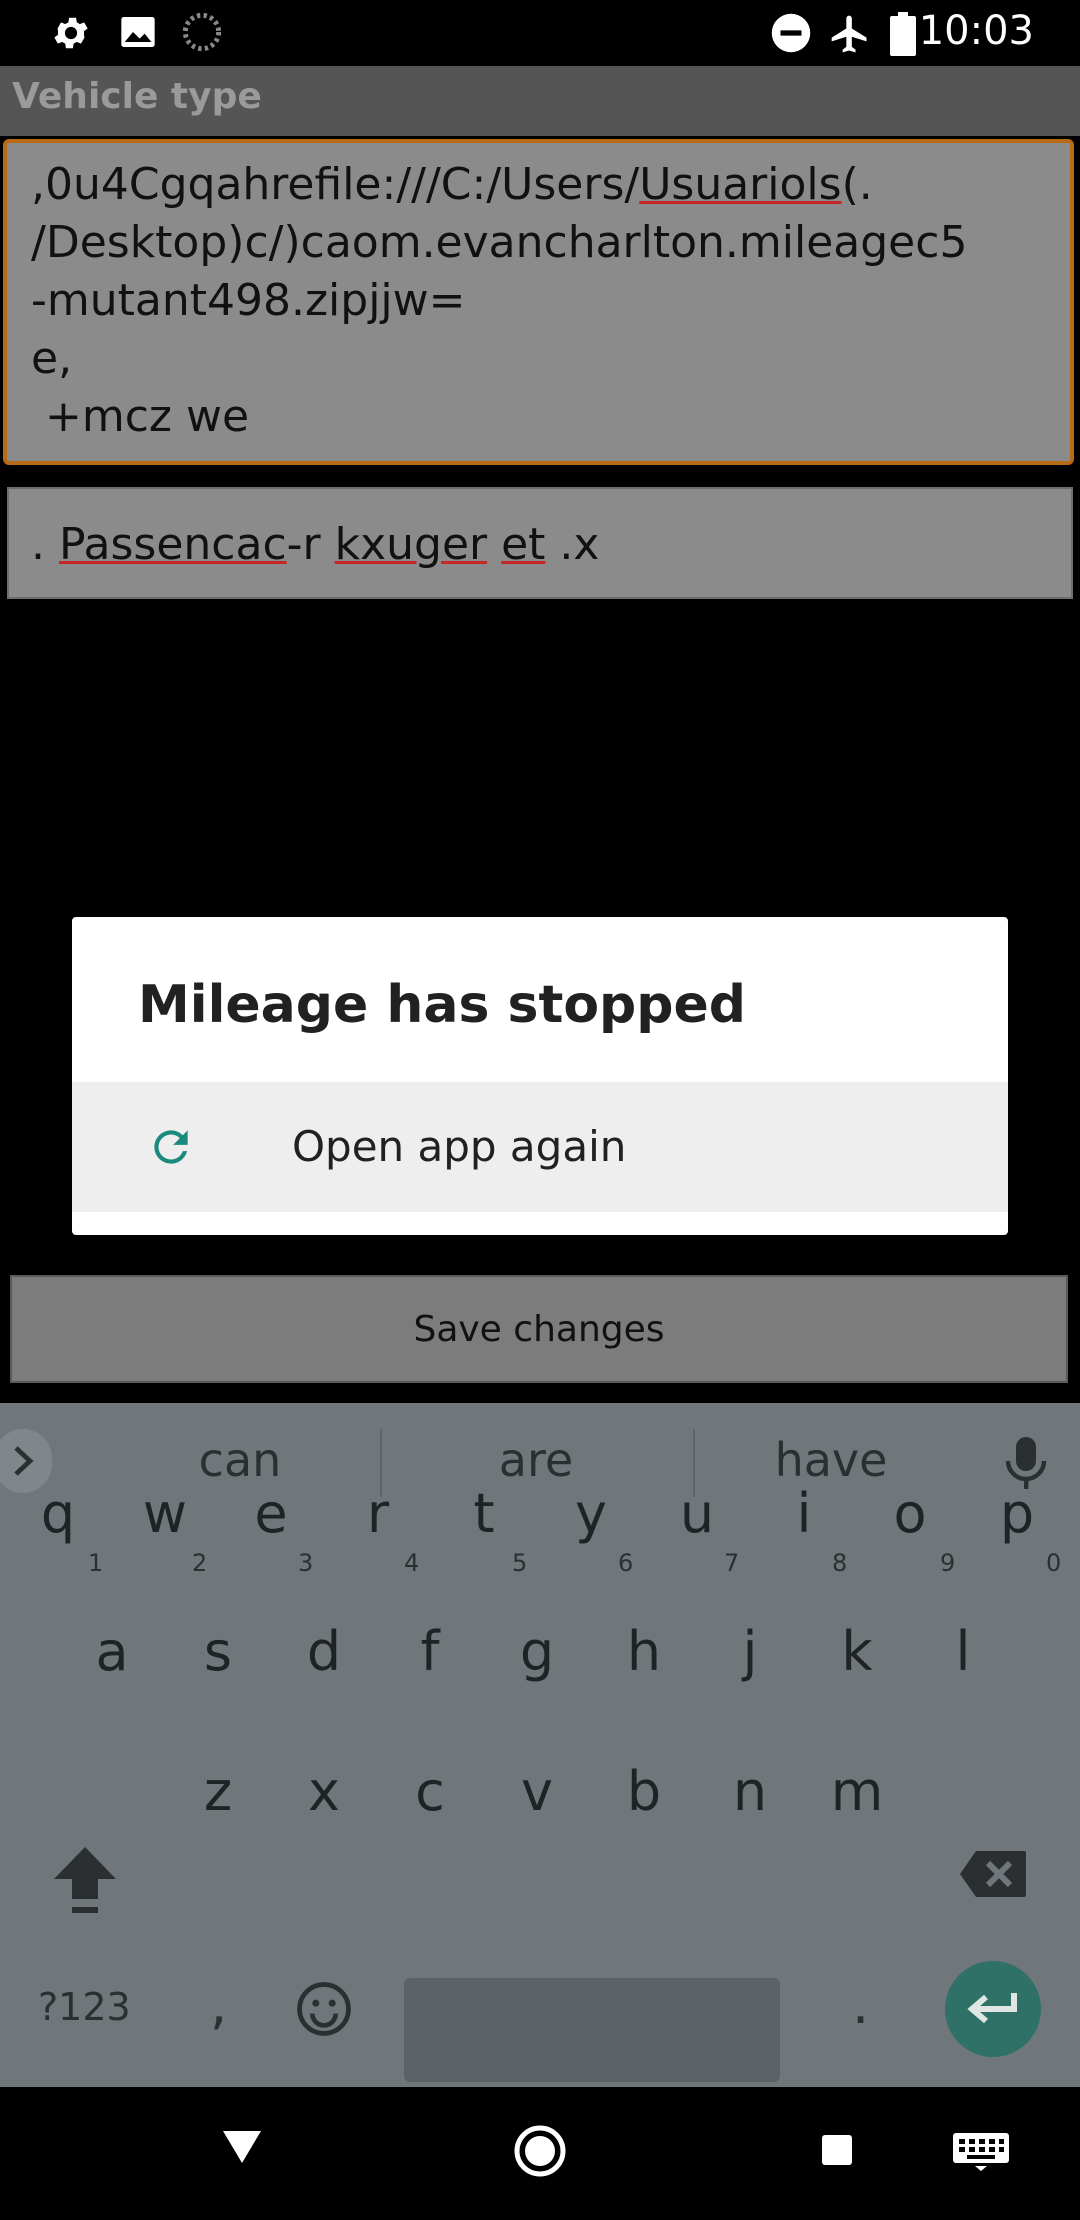  Describe the element at coordinates (71, 33) in the screenshot. I see `settings-icon` at that location.